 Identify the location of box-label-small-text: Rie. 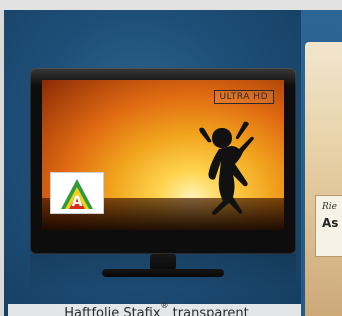
(329, 207).